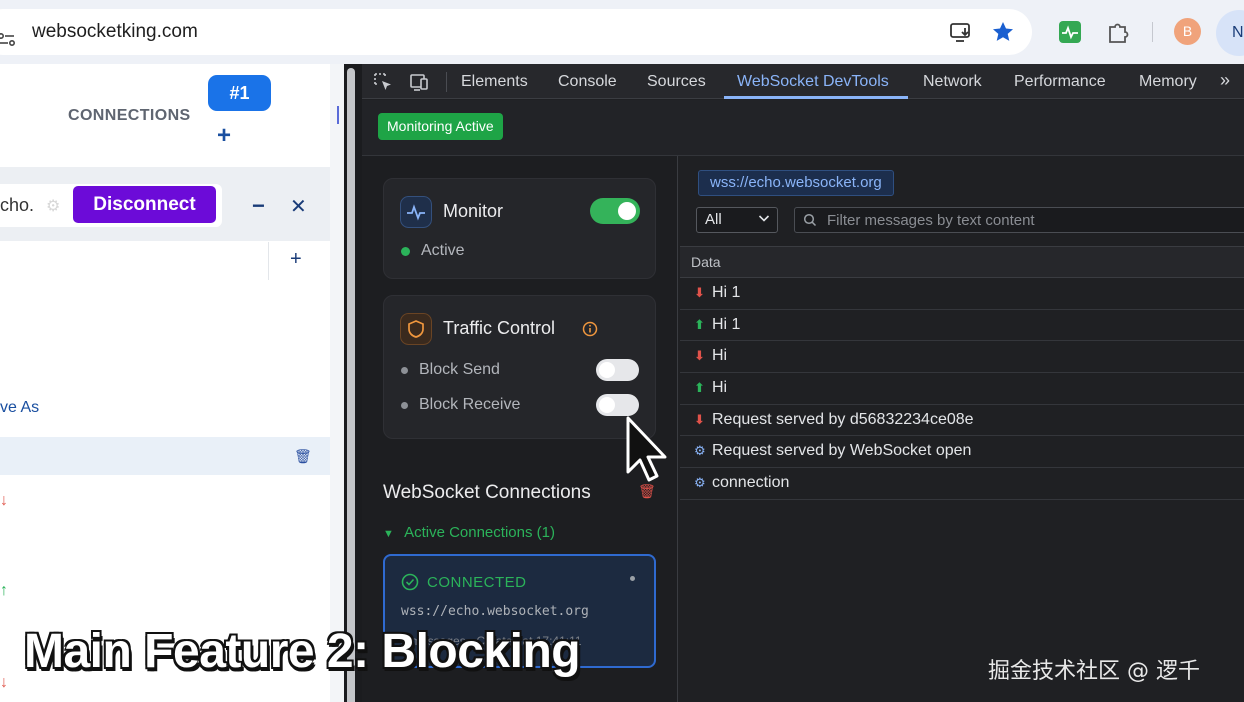 Image resolution: width=1244 pixels, height=702 pixels. Describe the element at coordinates (617, 370) in the screenshot. I see `block-send-toggle` at that location.